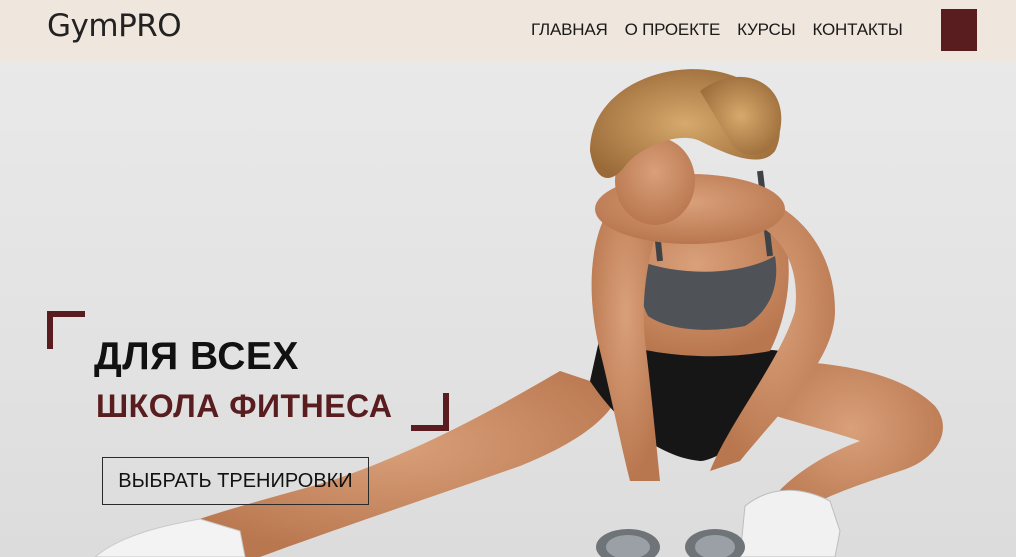  Describe the element at coordinates (959, 30) in the screenshot. I see `menu-square-icon` at that location.